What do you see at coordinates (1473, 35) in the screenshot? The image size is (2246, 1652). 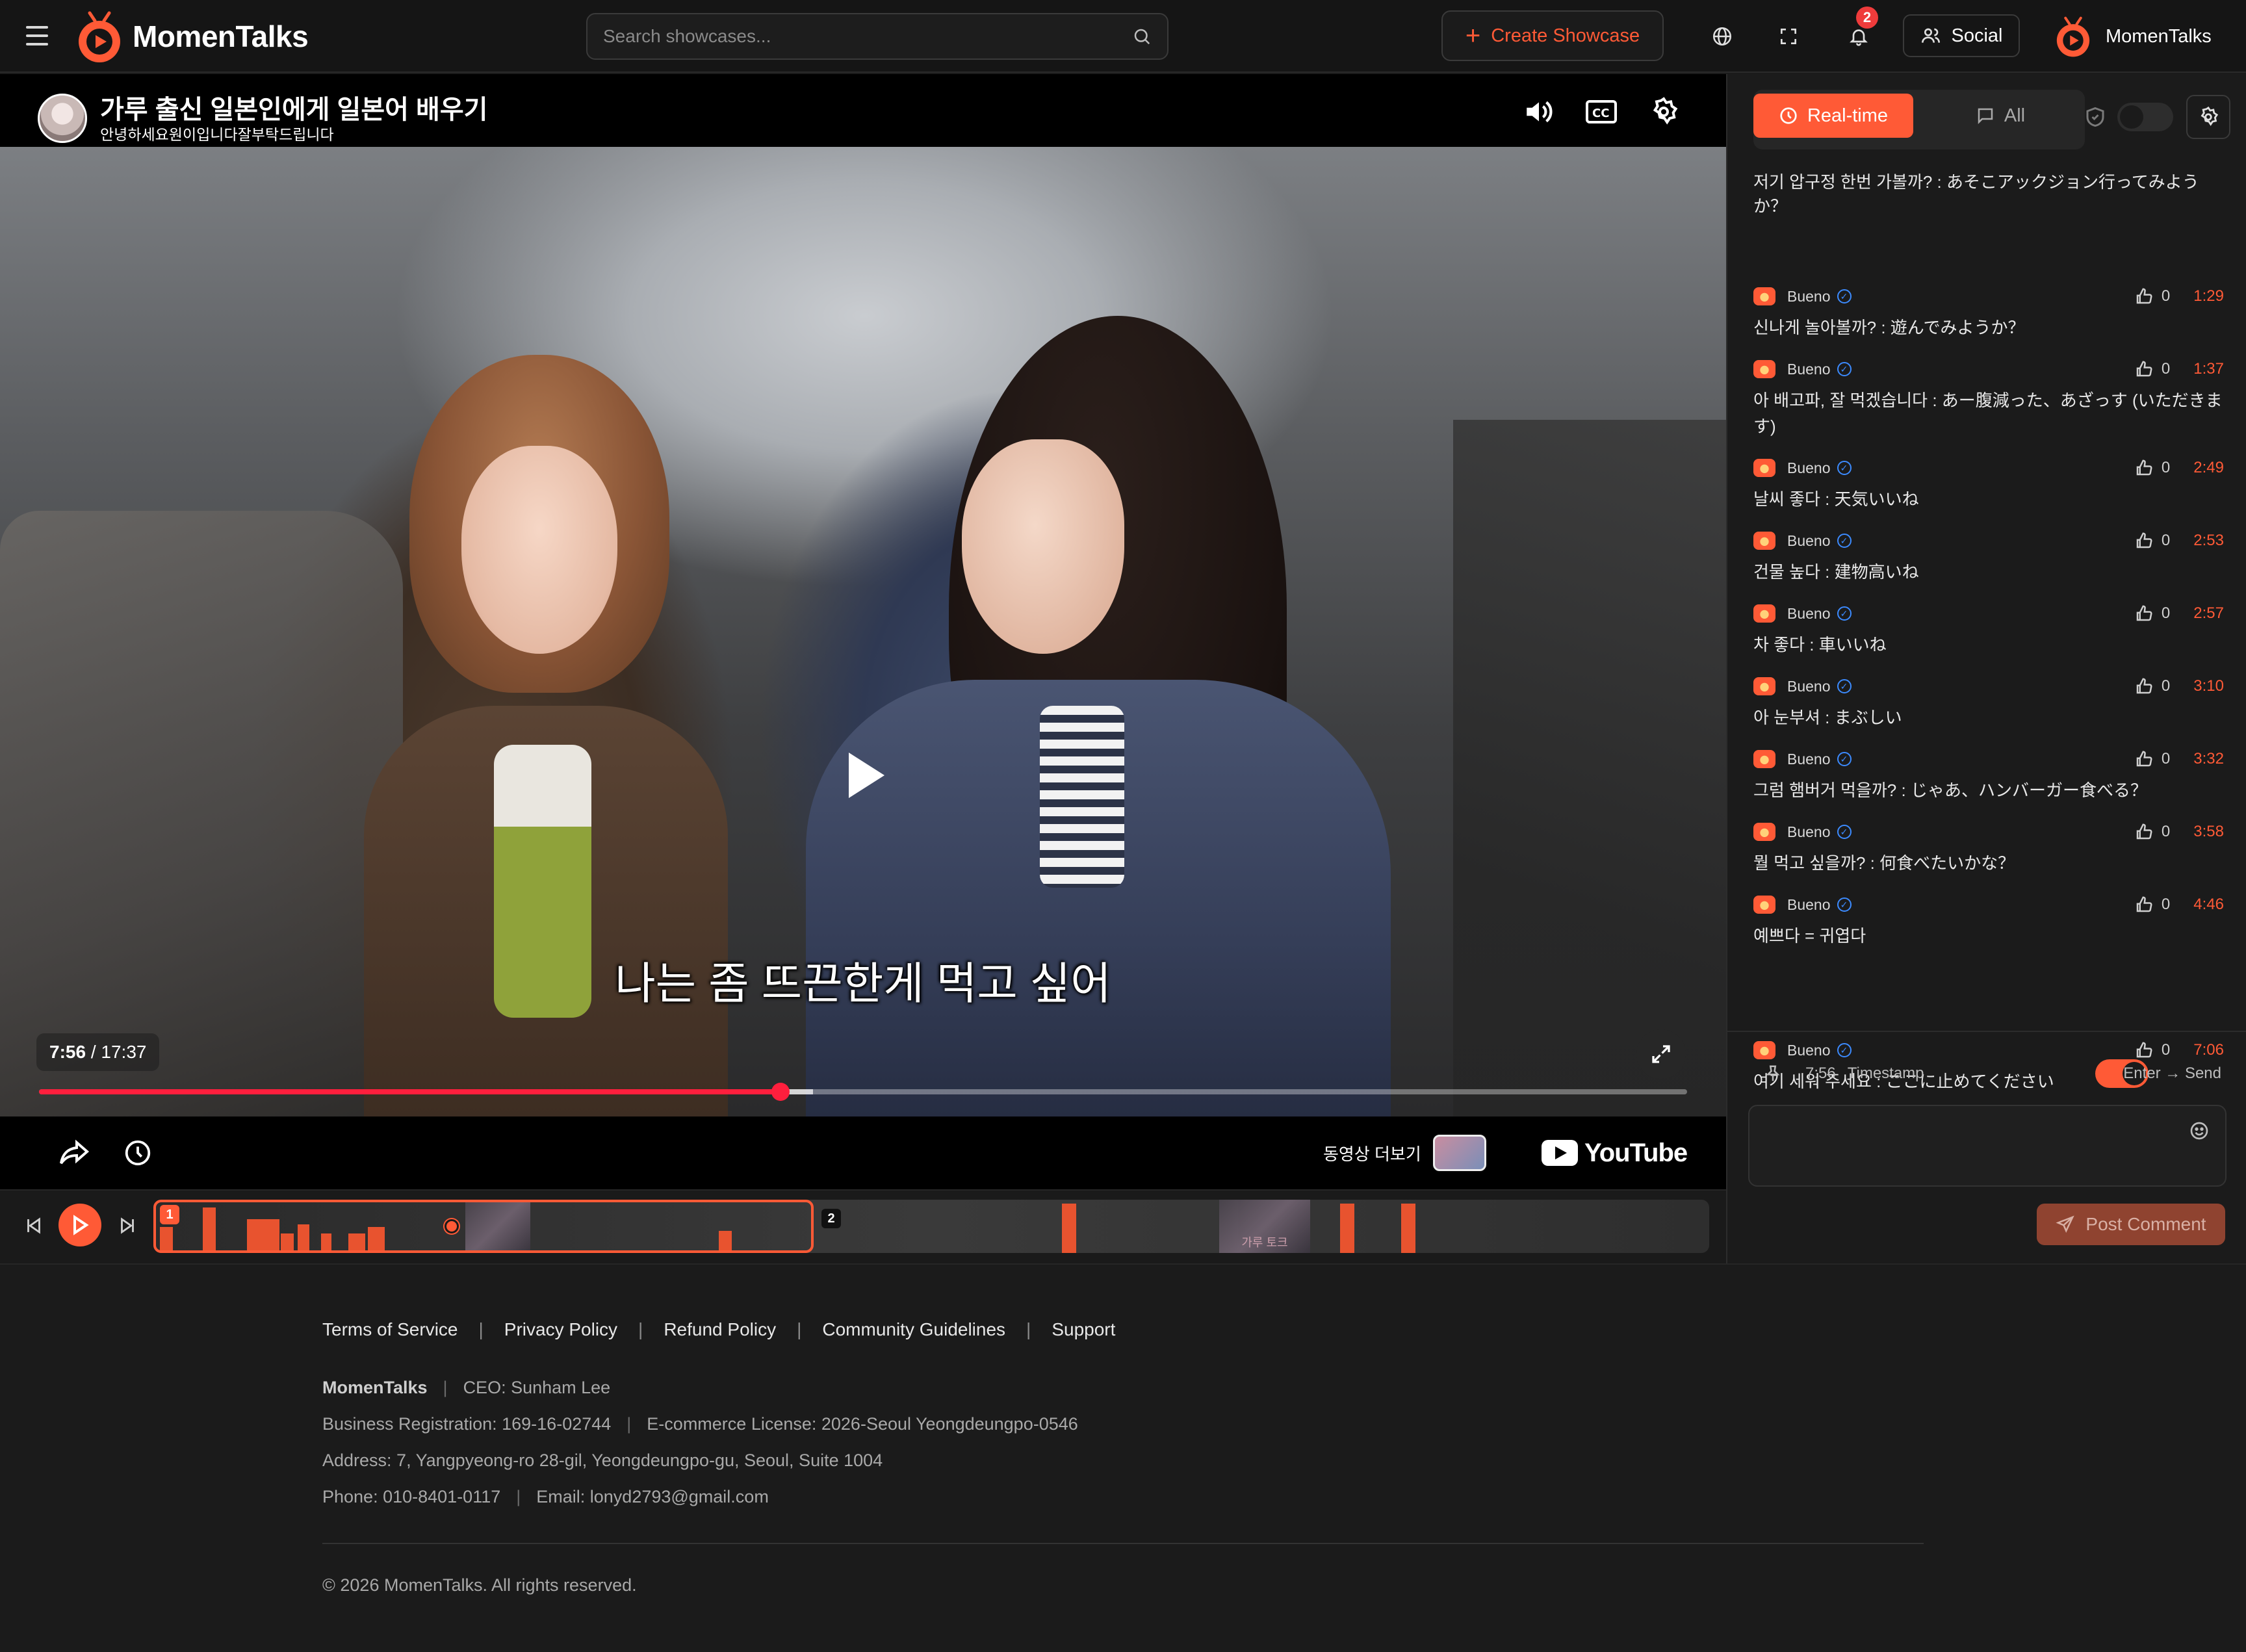 I see `plus-icon: +` at bounding box center [1473, 35].